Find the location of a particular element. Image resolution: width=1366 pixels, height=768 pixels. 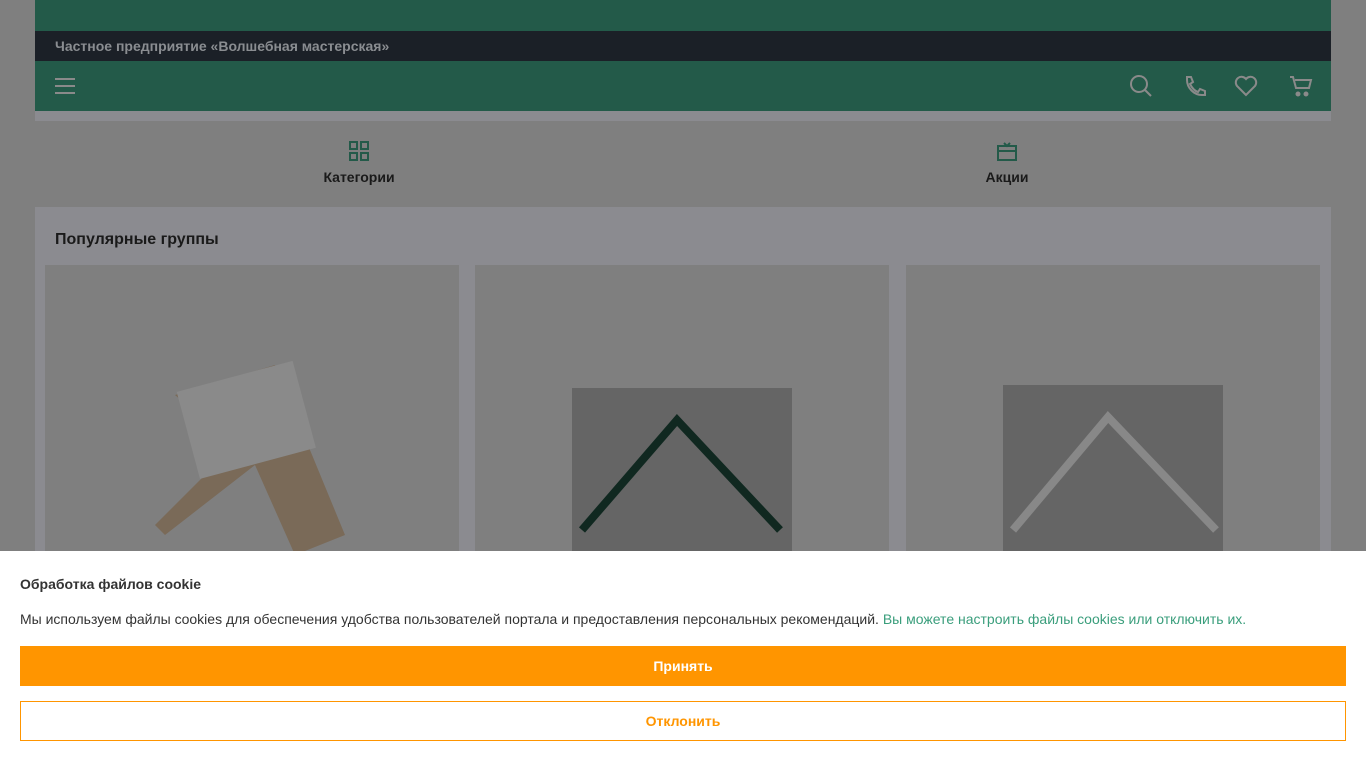

grid-icon is located at coordinates (359, 151).